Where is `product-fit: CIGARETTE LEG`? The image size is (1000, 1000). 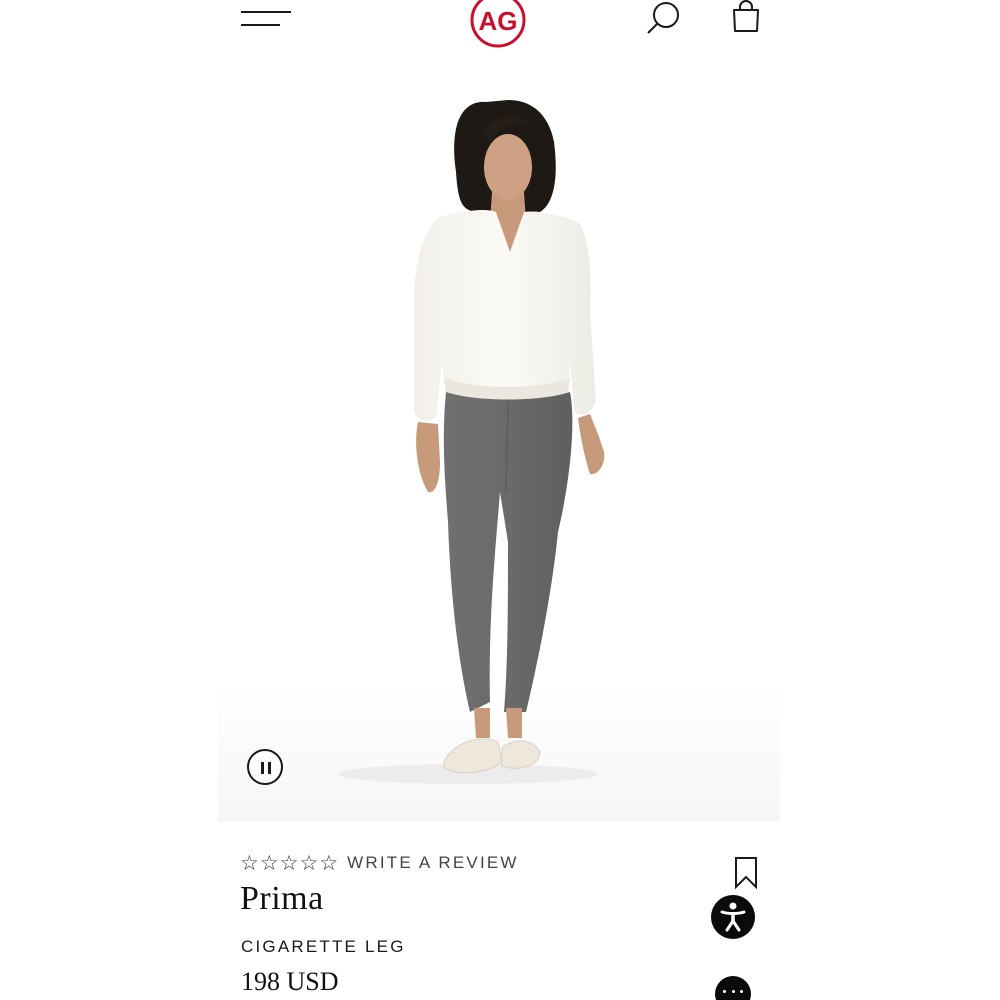
product-fit: CIGARETTE LEG is located at coordinates (323, 946).